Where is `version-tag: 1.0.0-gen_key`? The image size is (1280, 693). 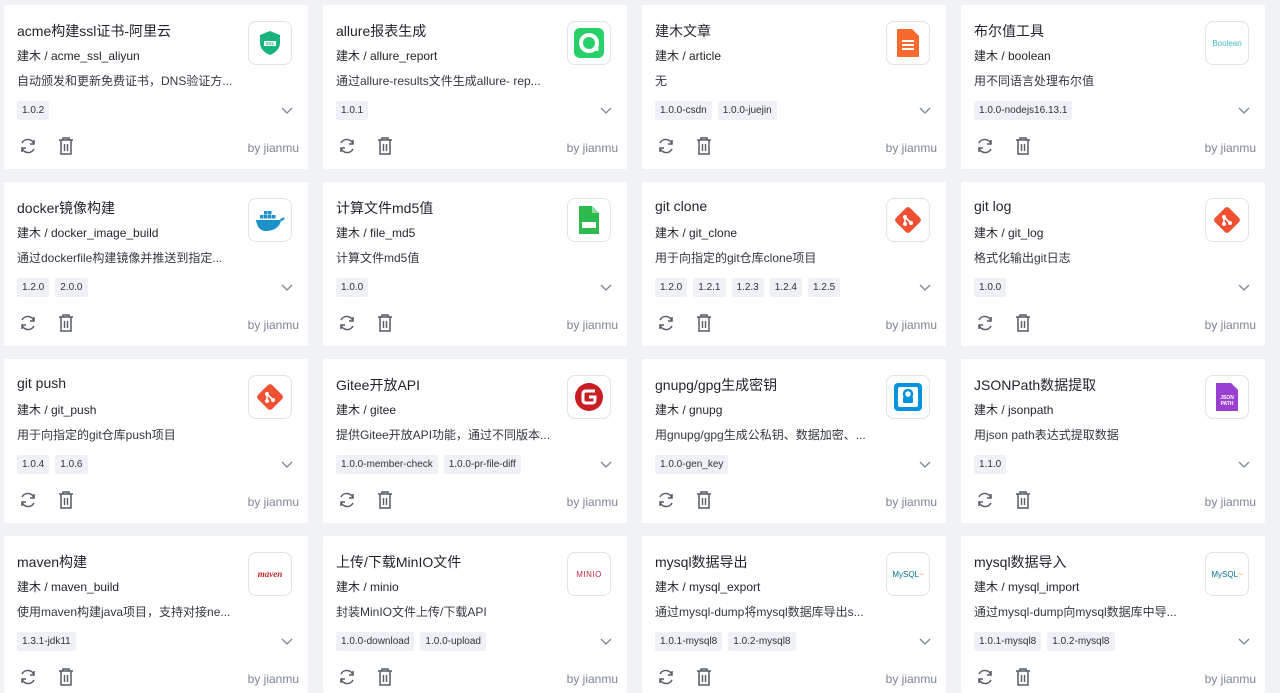 version-tag: 1.0.0-gen_key is located at coordinates (692, 464).